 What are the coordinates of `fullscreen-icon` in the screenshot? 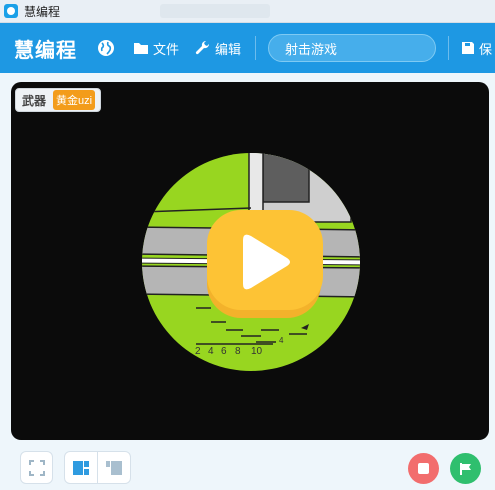 It's located at (36, 467).